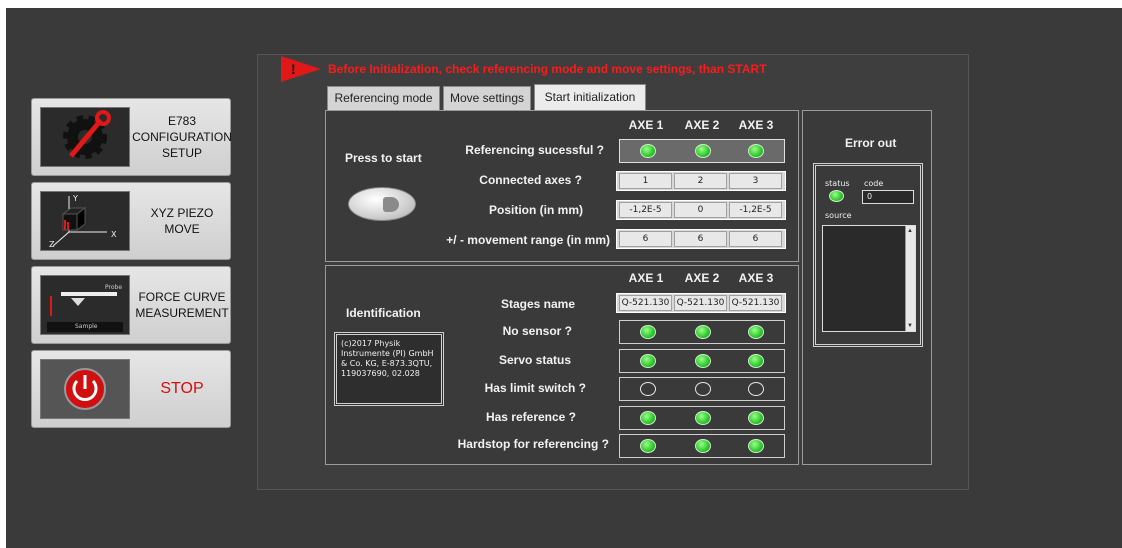 The image size is (1122, 548). I want to click on value-cell: 0, so click(700, 210).